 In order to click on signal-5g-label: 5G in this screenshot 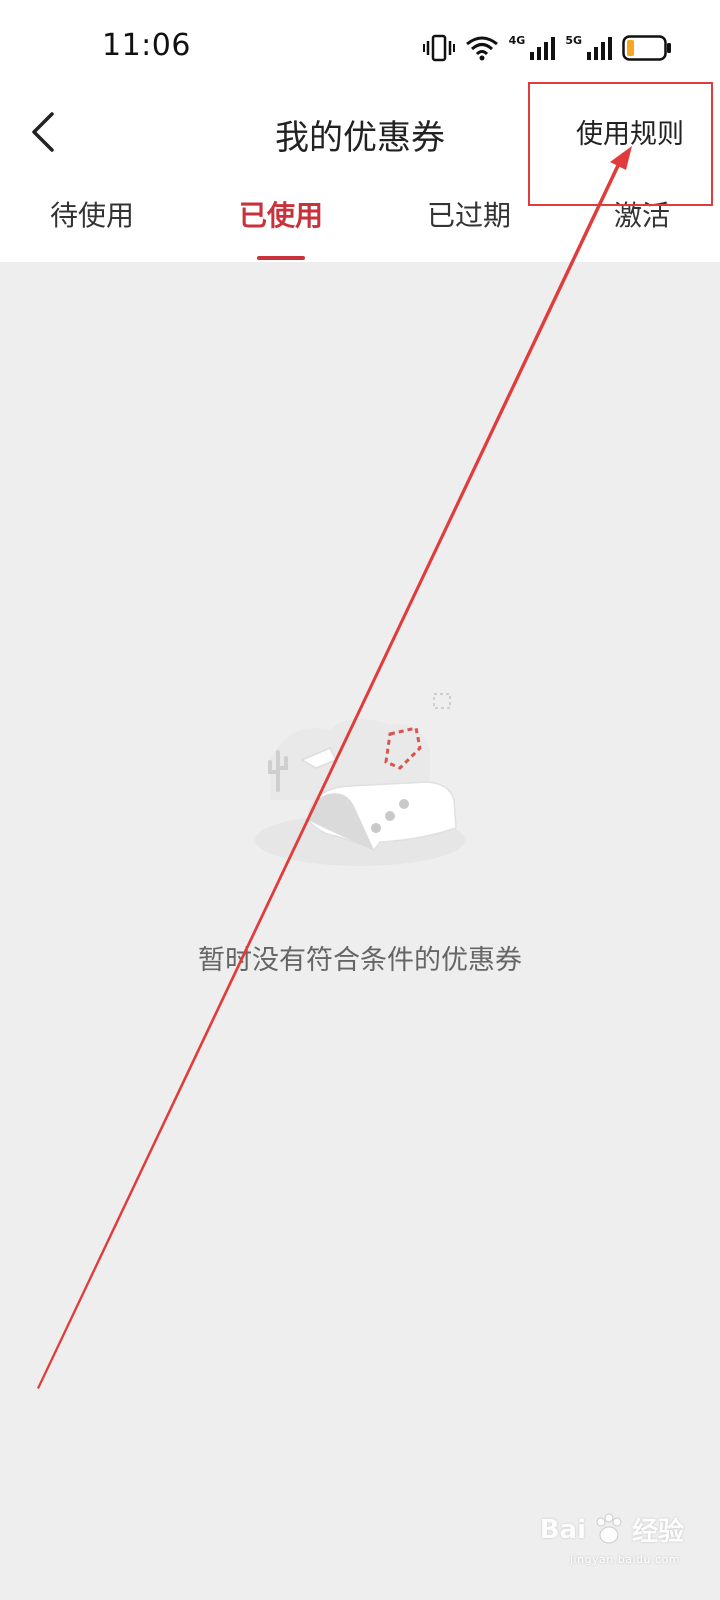, I will do `click(573, 40)`.